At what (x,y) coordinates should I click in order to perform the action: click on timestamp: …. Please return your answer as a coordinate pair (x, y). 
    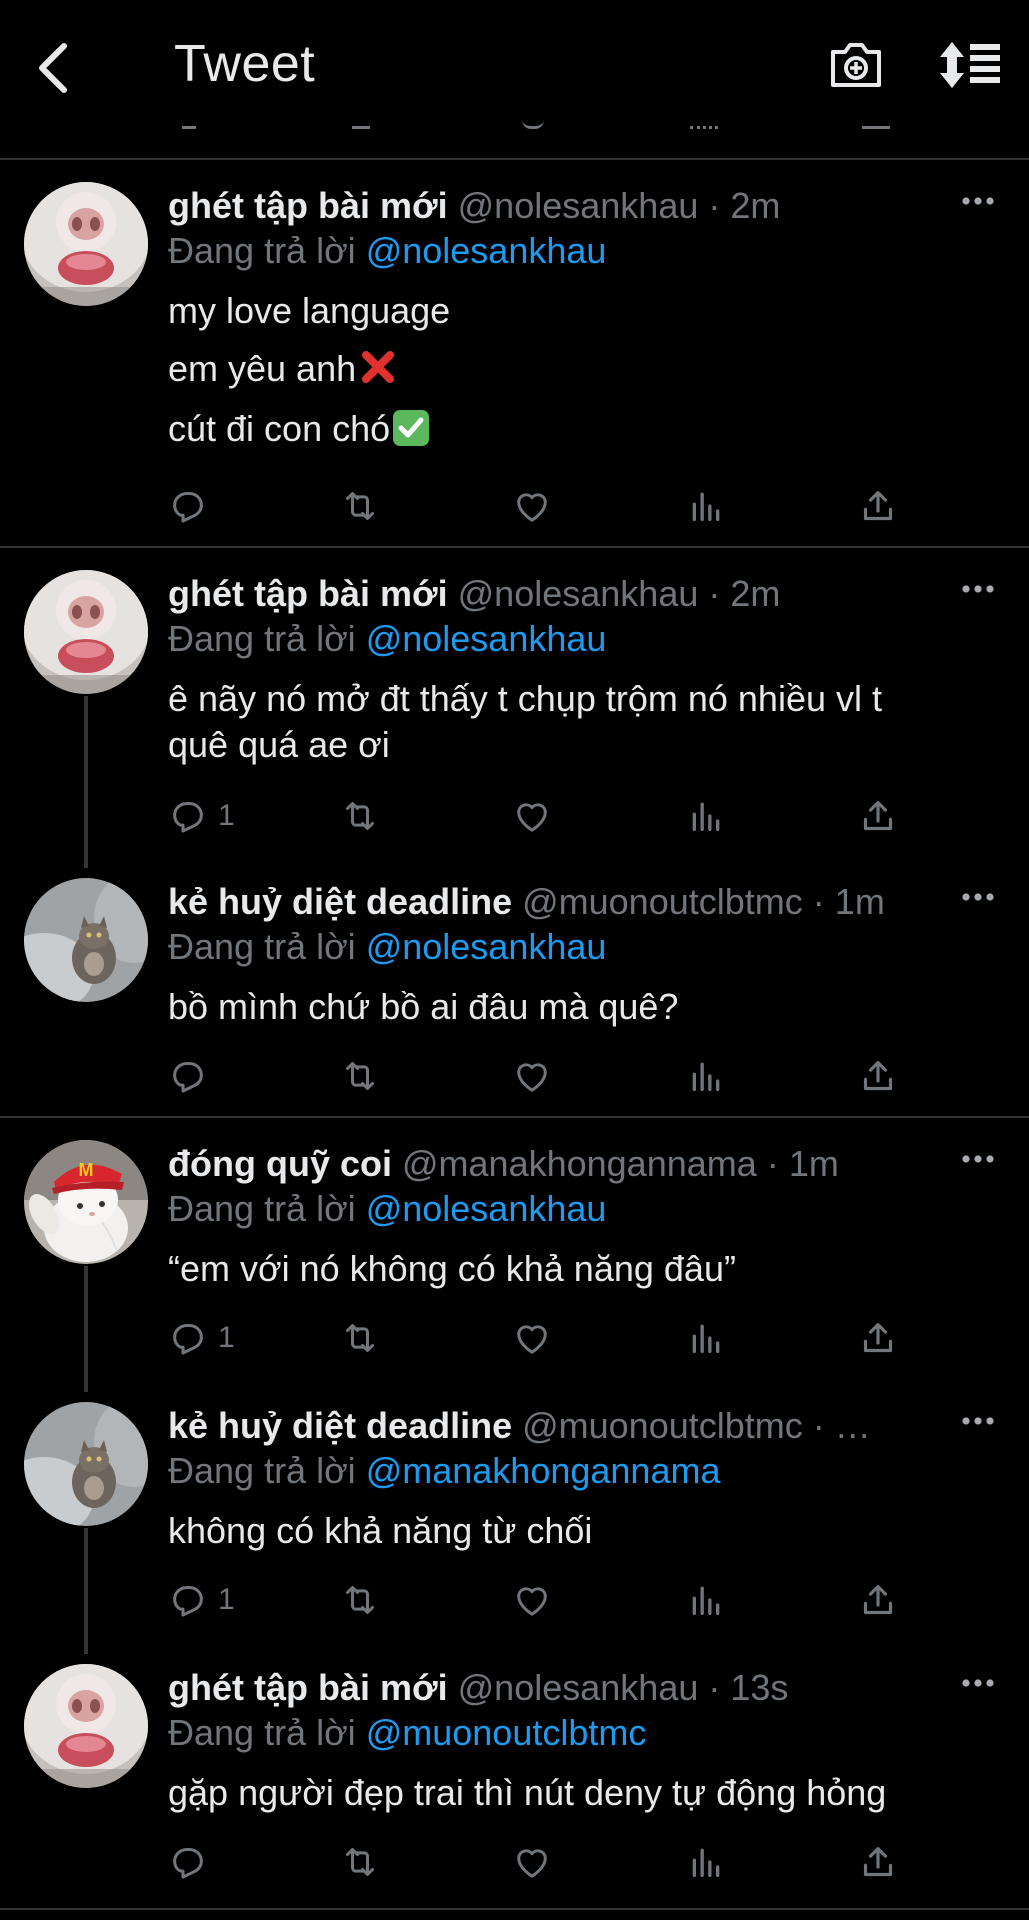
    Looking at the image, I should click on (852, 1425).